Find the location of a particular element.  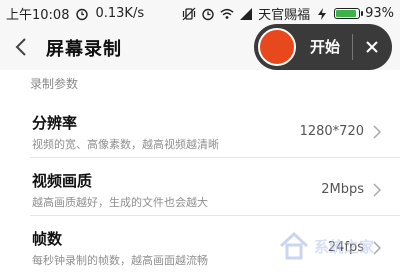

vibrate-icon is located at coordinates (189, 13).